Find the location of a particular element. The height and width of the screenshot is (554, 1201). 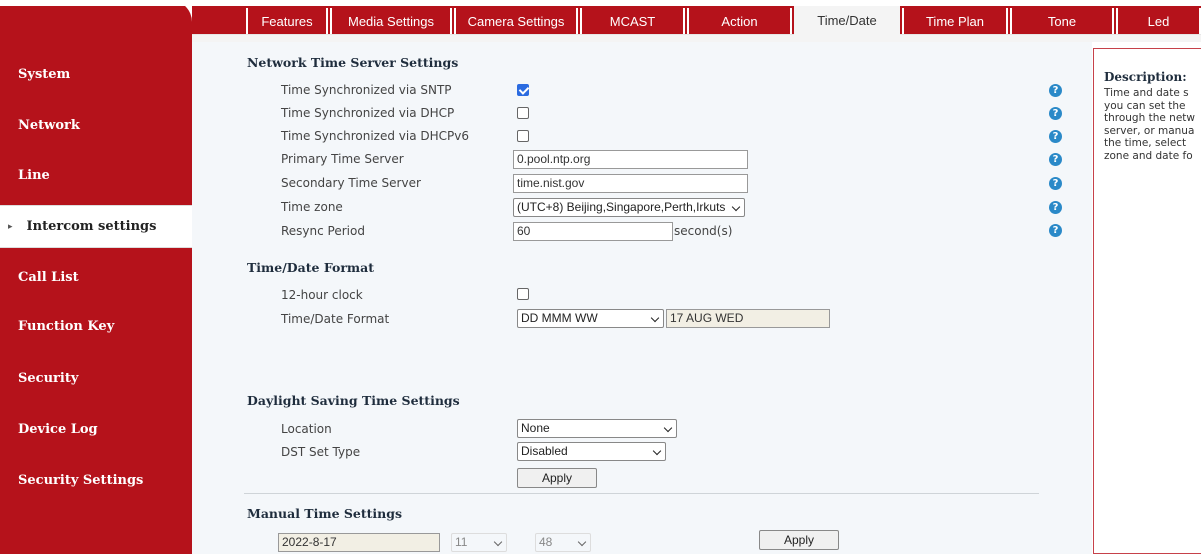

manual-hour-select: 11 is located at coordinates (479, 542).